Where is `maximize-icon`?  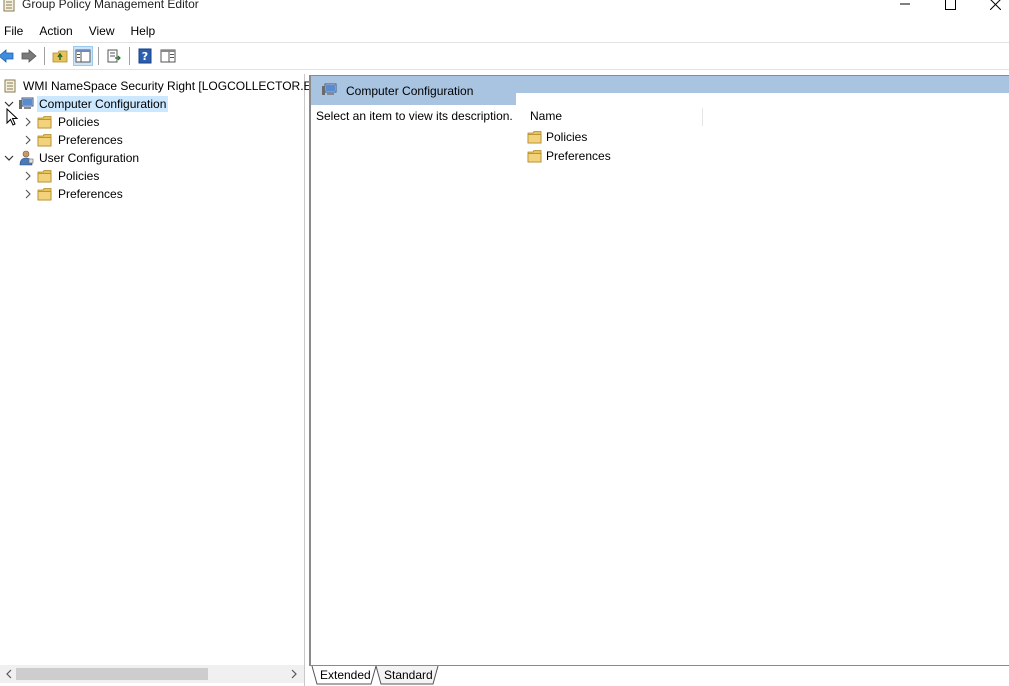
maximize-icon is located at coordinates (950, 5).